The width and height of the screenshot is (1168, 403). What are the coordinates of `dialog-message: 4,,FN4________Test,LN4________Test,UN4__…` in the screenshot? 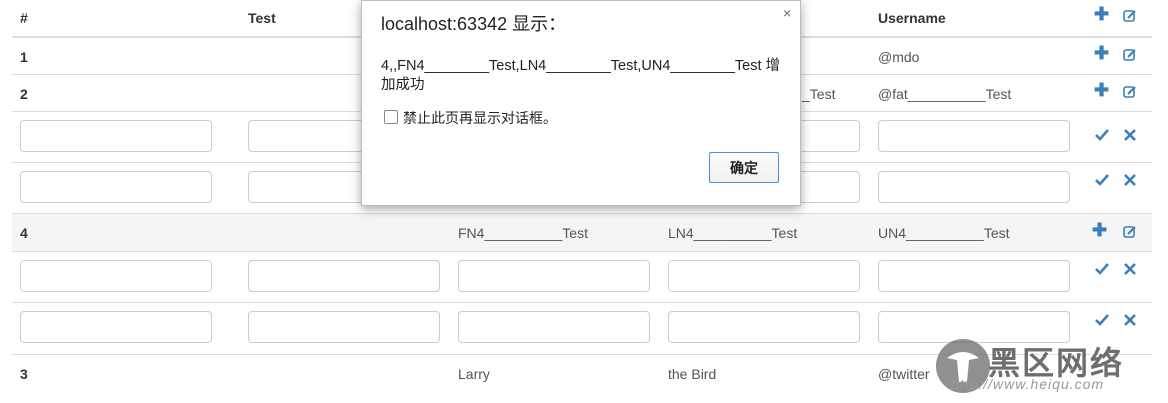 It's located at (581, 75).